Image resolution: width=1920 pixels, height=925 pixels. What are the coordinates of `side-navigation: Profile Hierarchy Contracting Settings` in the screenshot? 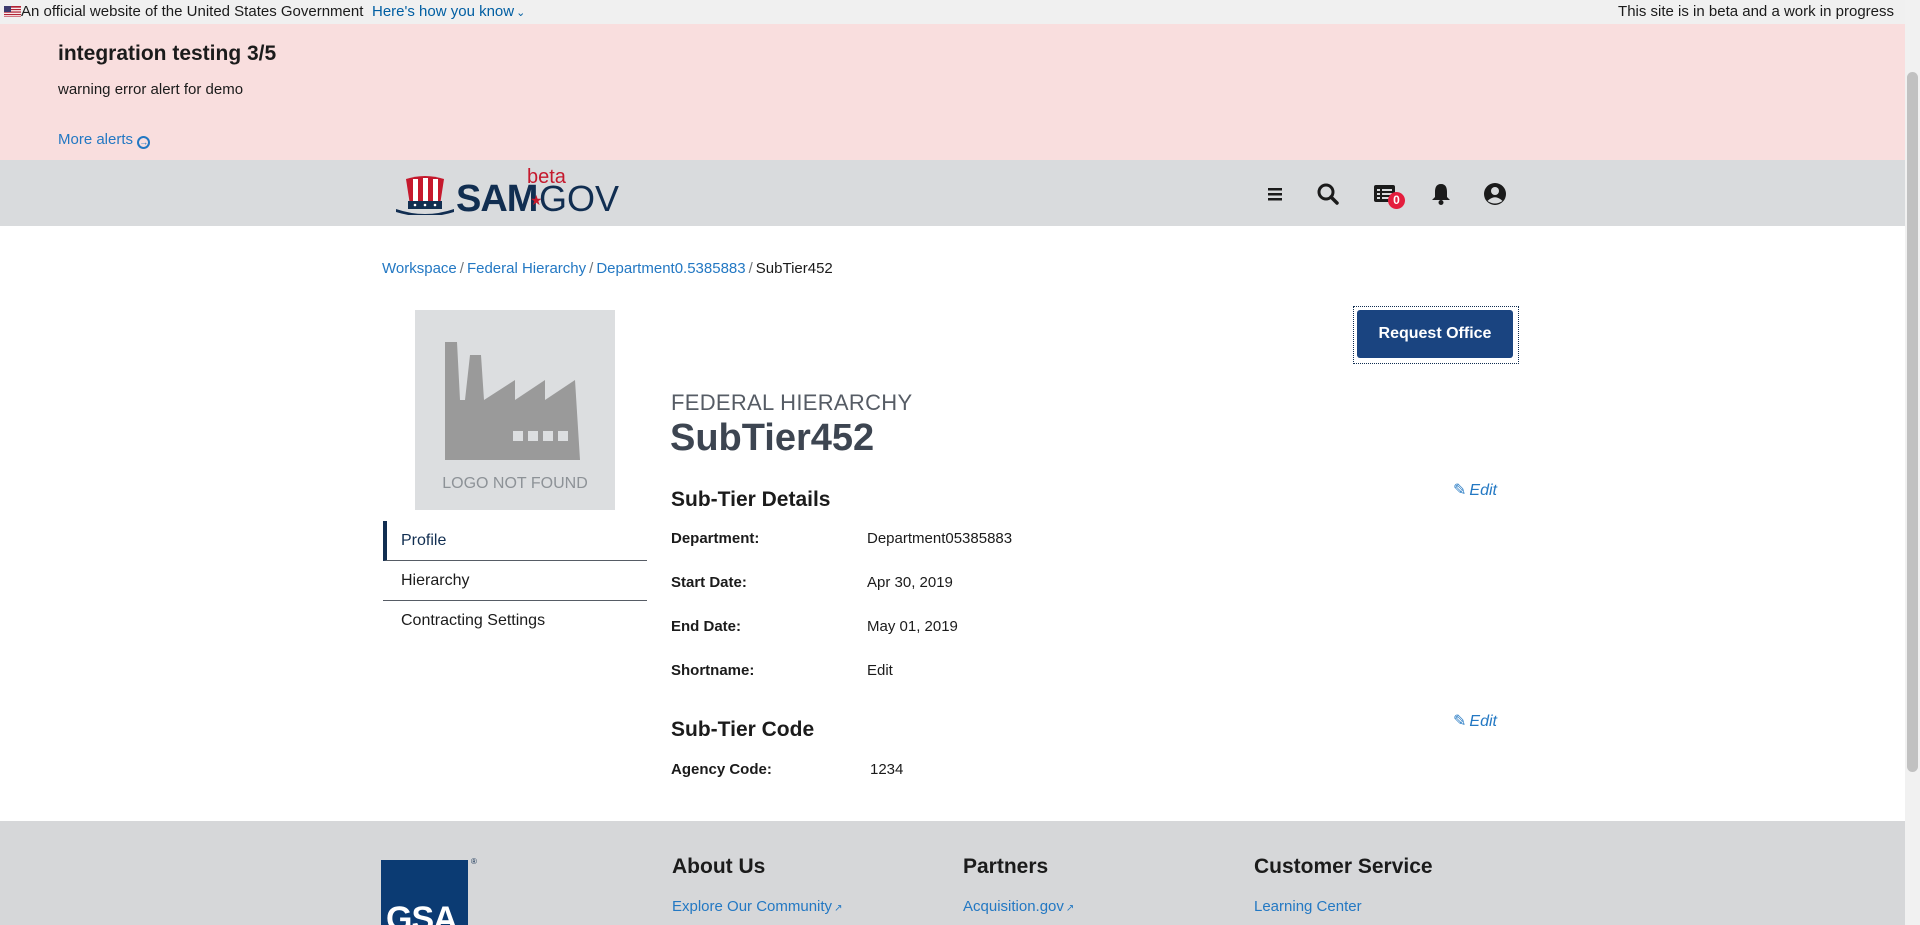 It's located at (515, 581).